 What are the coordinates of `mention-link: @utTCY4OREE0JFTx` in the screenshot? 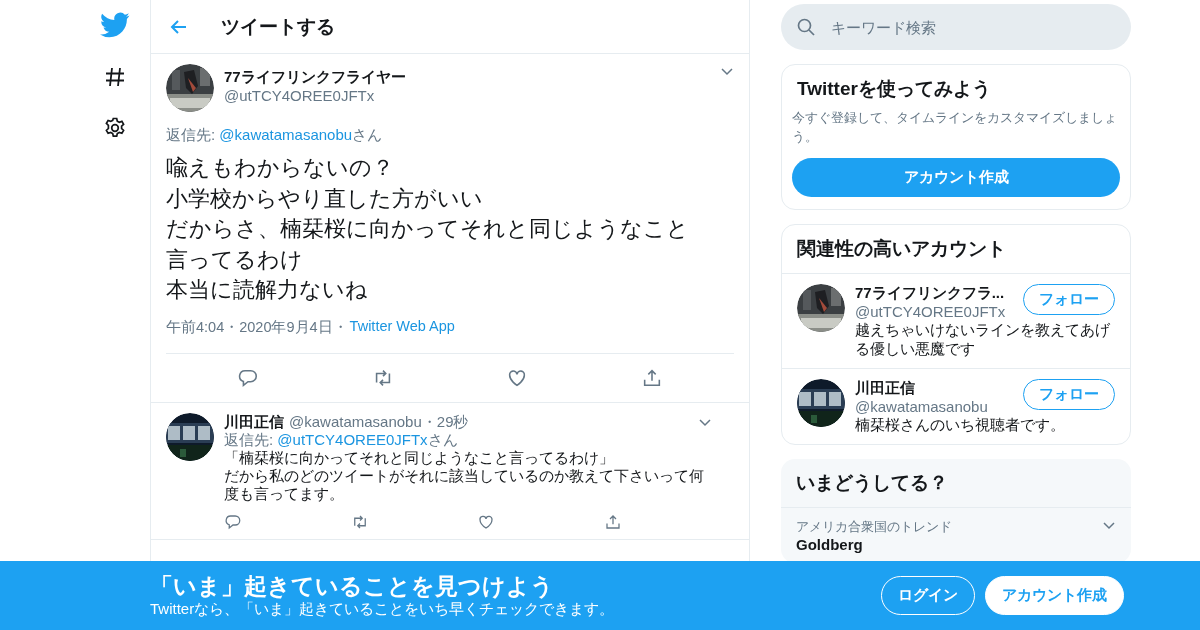 It's located at (352, 439).